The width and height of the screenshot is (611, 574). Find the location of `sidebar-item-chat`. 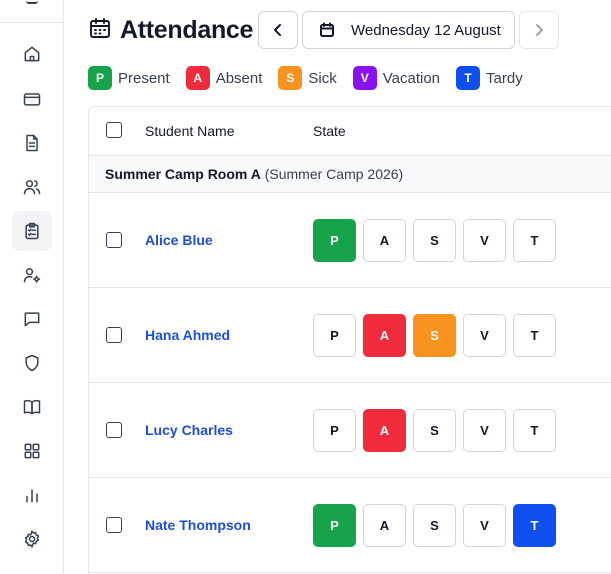

sidebar-item-chat is located at coordinates (32, 319).